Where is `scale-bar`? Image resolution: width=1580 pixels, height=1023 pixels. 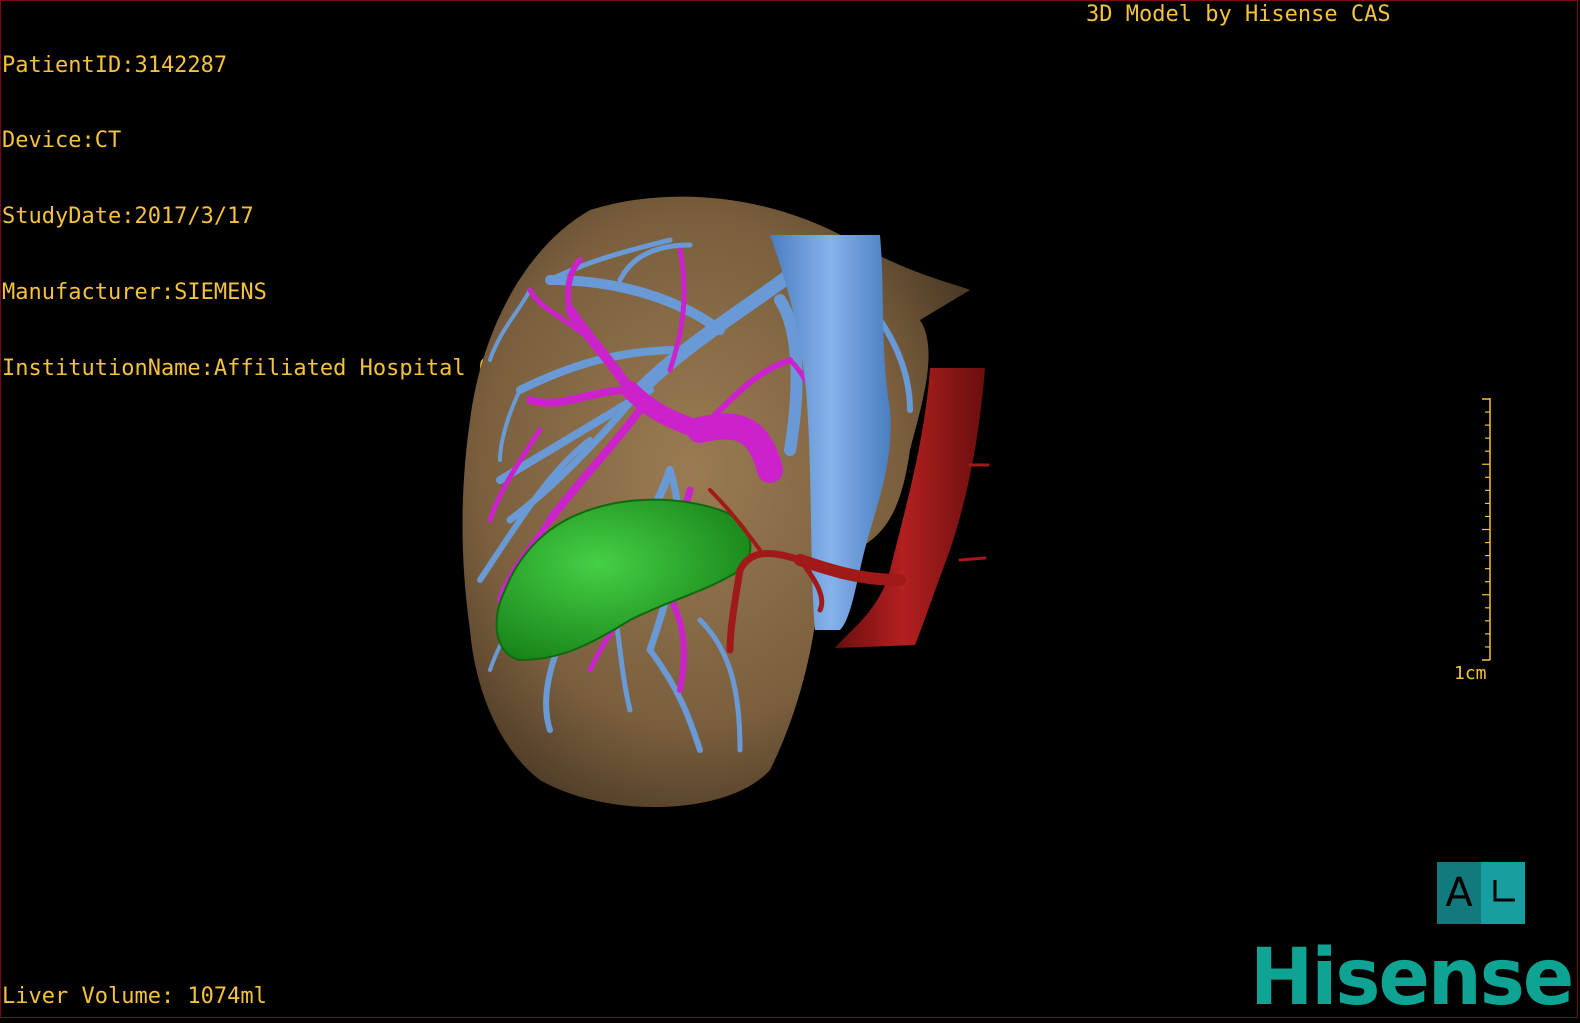 scale-bar is located at coordinates (1486, 529).